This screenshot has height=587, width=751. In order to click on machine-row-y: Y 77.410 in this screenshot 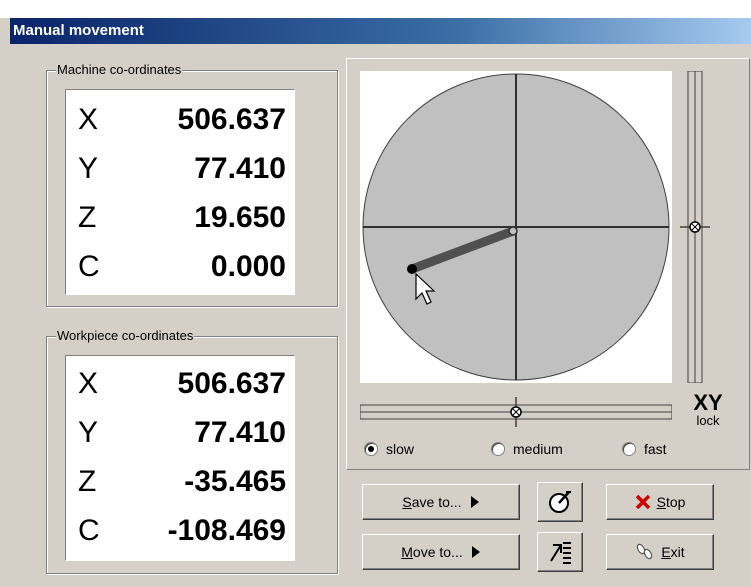, I will do `click(180, 169)`.